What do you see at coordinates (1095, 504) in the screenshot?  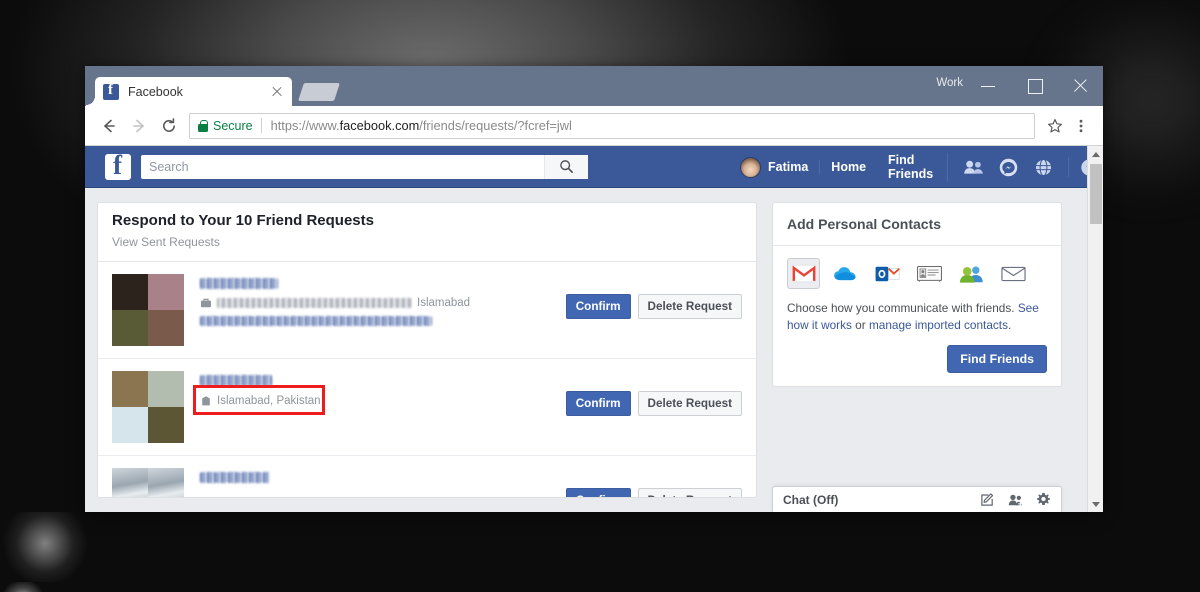 I see `scroll-down-arrow` at bounding box center [1095, 504].